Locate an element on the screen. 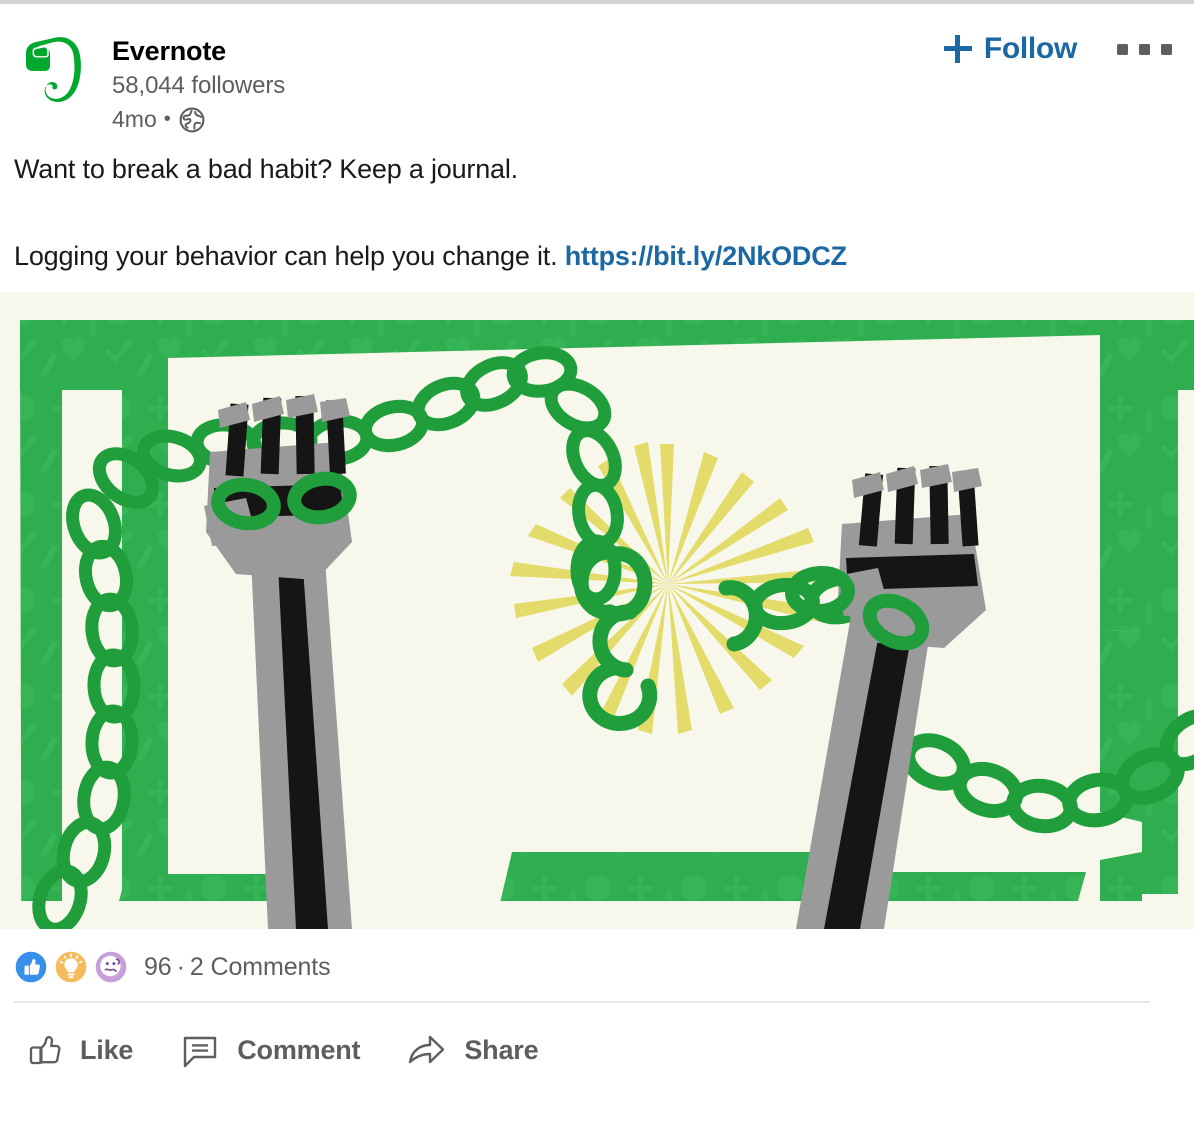 This screenshot has height=1124, width=1194. actor-followers: 58,044 followers is located at coordinates (199, 85).